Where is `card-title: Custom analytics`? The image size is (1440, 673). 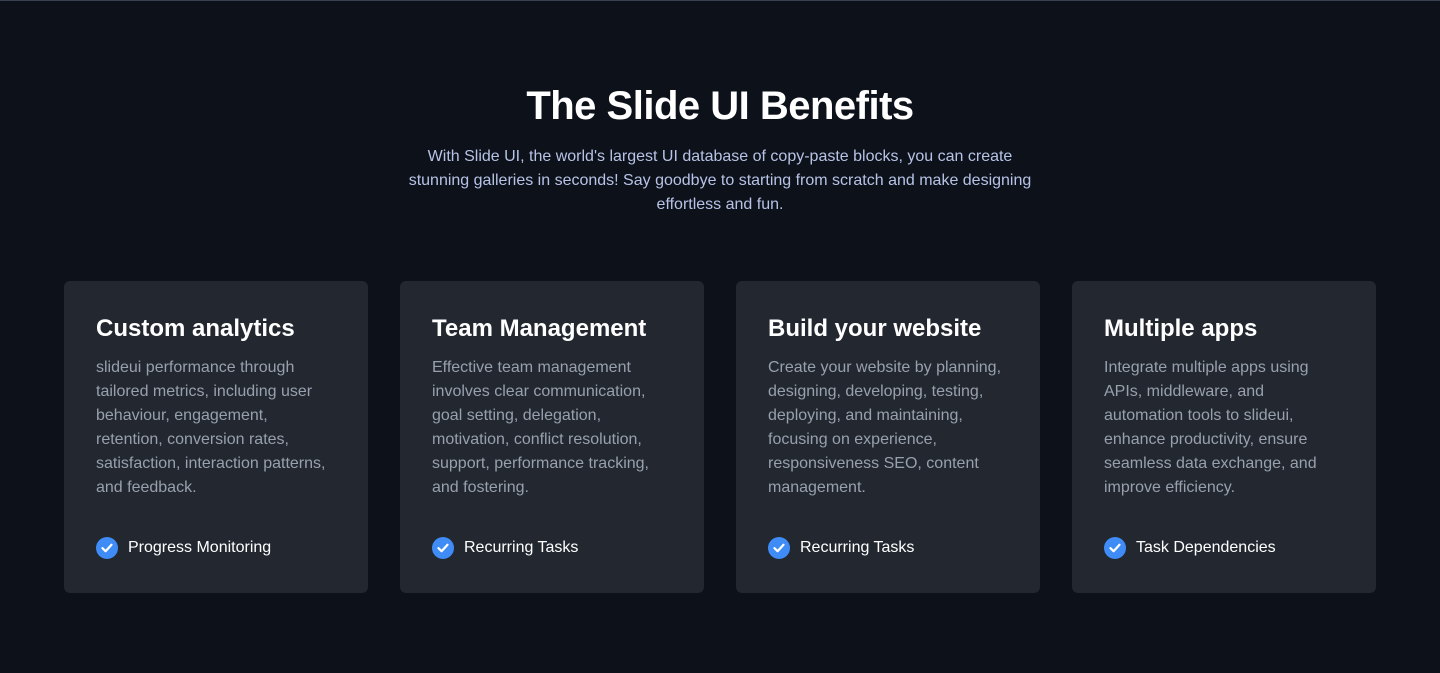
card-title: Custom analytics is located at coordinates (195, 328).